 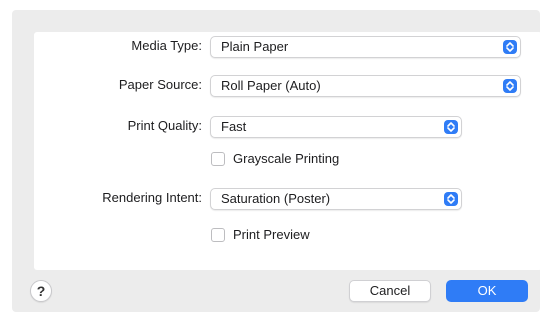 I want to click on question-mark-icon: ?, so click(x=41, y=291).